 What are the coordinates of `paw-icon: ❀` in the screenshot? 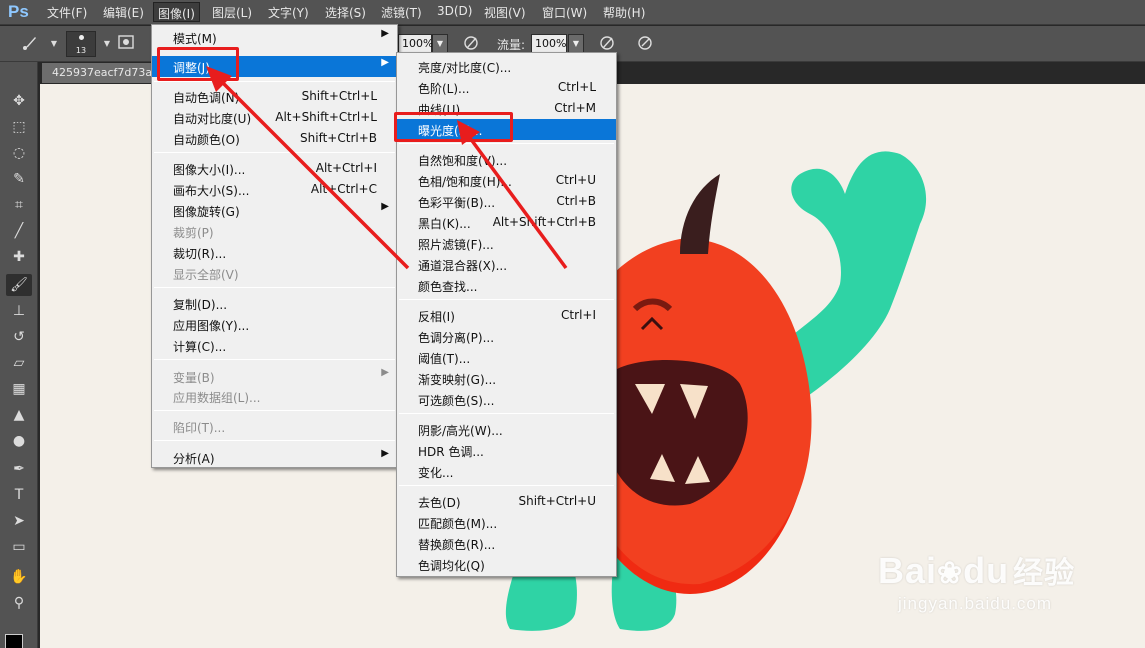 It's located at (950, 573).